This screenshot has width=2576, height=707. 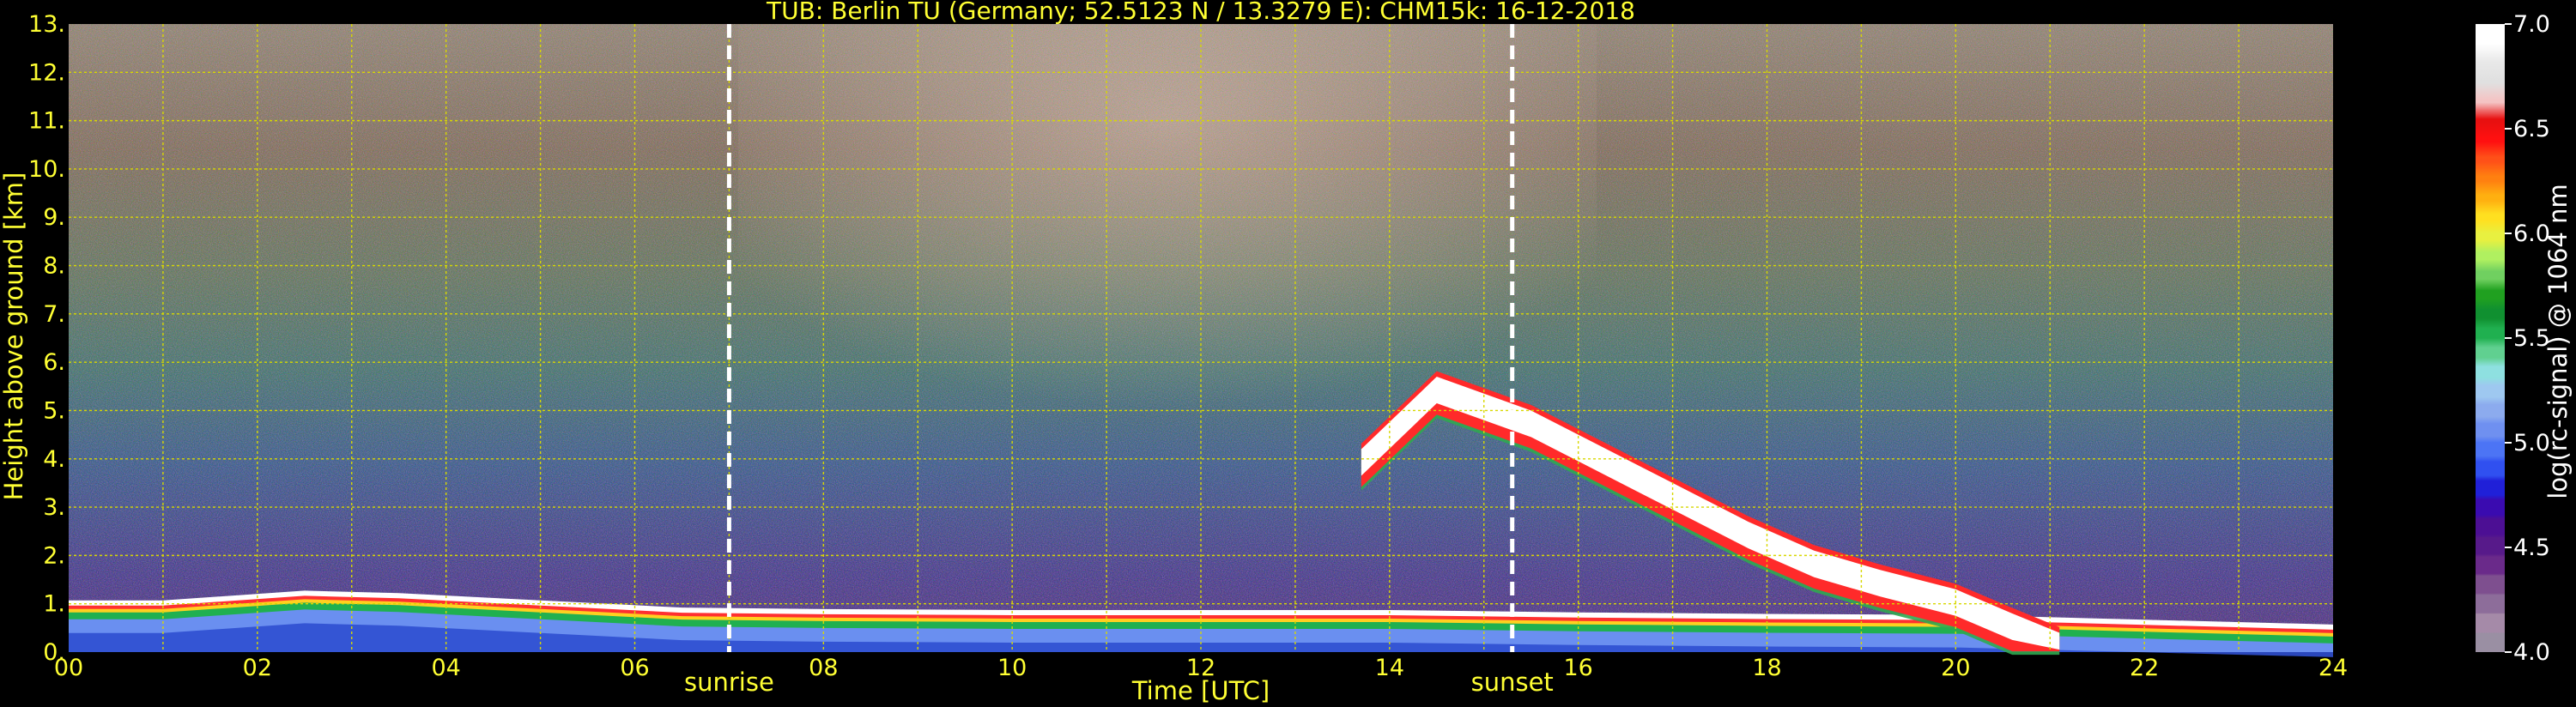 What do you see at coordinates (54, 508) in the screenshot?
I see `y-tick-label: 3.` at bounding box center [54, 508].